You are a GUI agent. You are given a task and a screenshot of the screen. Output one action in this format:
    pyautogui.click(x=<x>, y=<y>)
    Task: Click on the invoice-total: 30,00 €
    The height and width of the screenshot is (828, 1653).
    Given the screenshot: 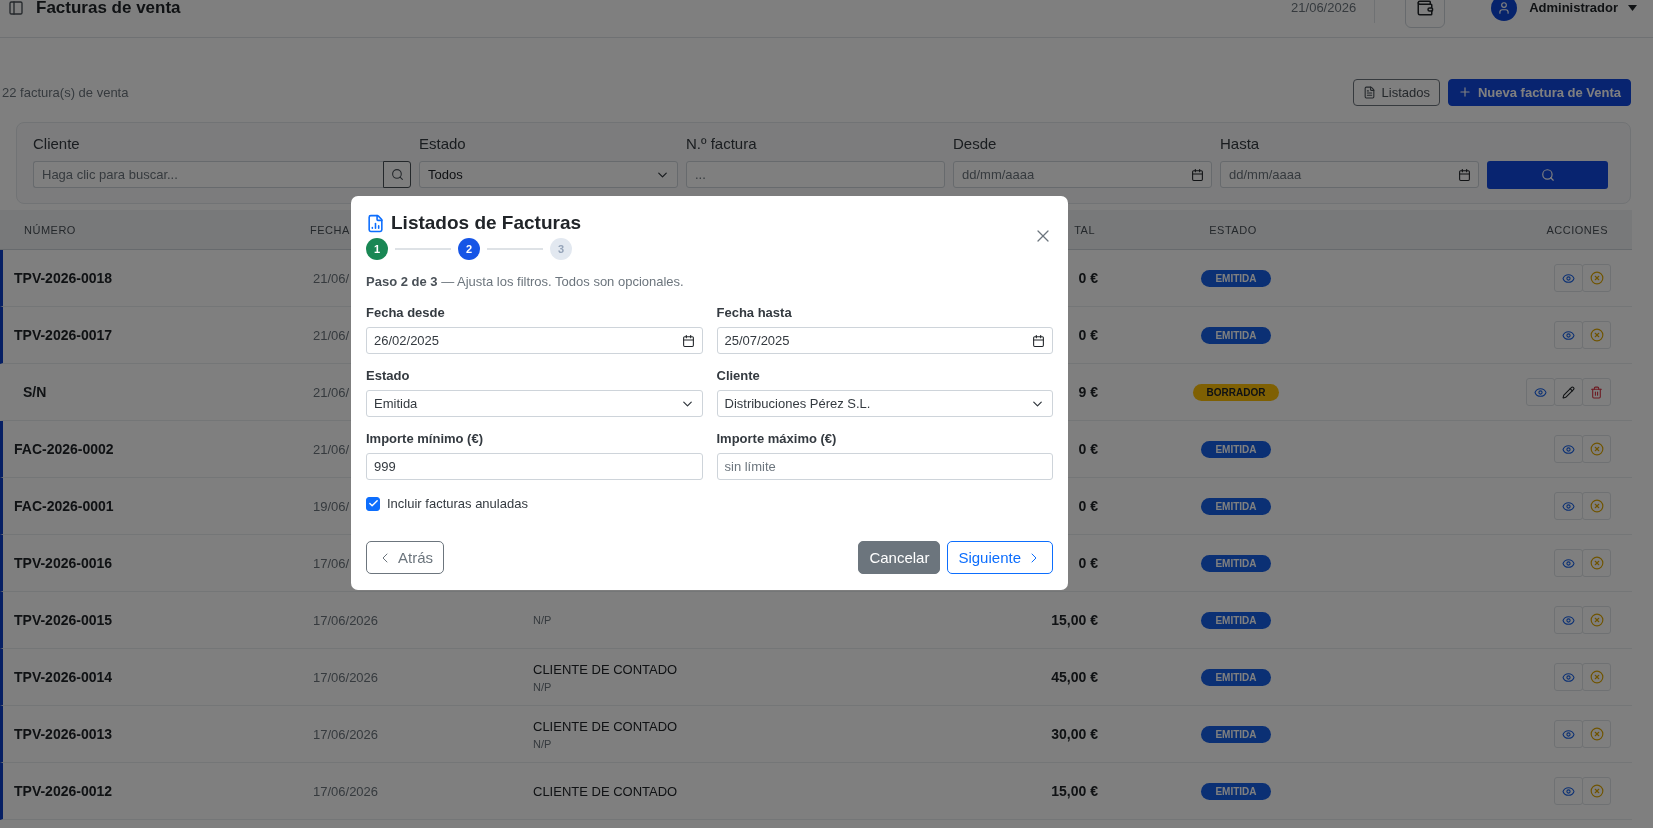 What is the action you would take?
    pyautogui.click(x=1075, y=734)
    